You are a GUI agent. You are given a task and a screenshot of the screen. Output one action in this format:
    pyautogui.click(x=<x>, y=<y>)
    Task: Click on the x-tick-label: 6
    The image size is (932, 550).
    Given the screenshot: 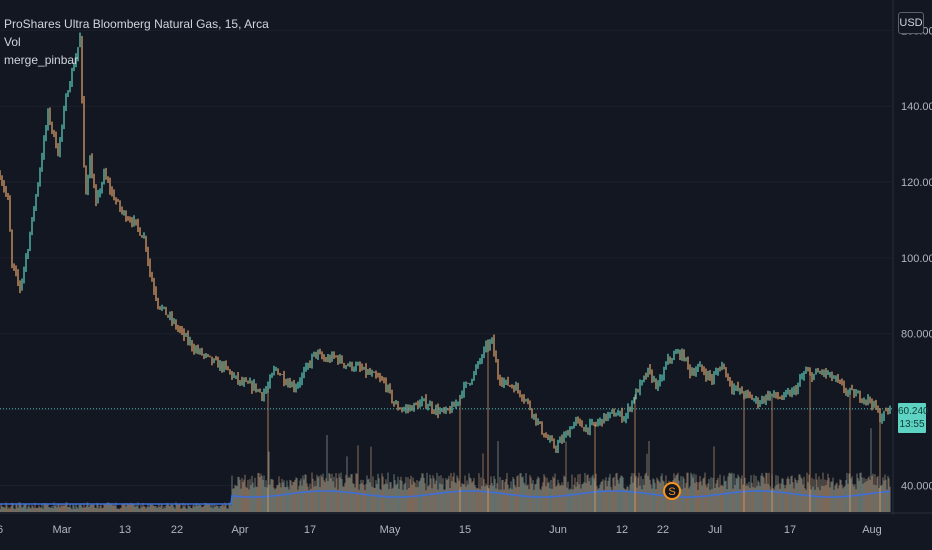 What is the action you would take?
    pyautogui.click(x=1, y=530)
    